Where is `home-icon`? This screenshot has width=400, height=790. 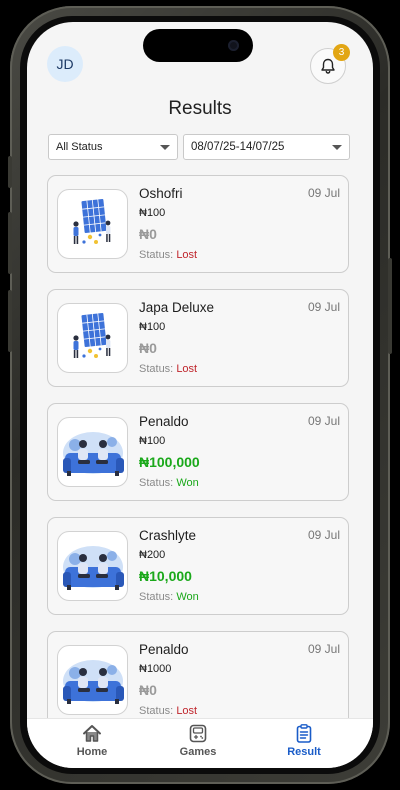
home-icon is located at coordinates (92, 733).